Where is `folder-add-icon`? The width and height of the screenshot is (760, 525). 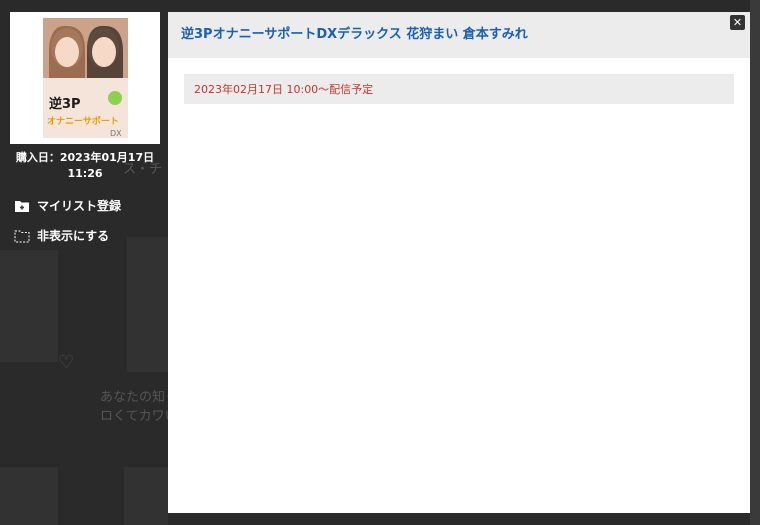 folder-add-icon is located at coordinates (22, 206).